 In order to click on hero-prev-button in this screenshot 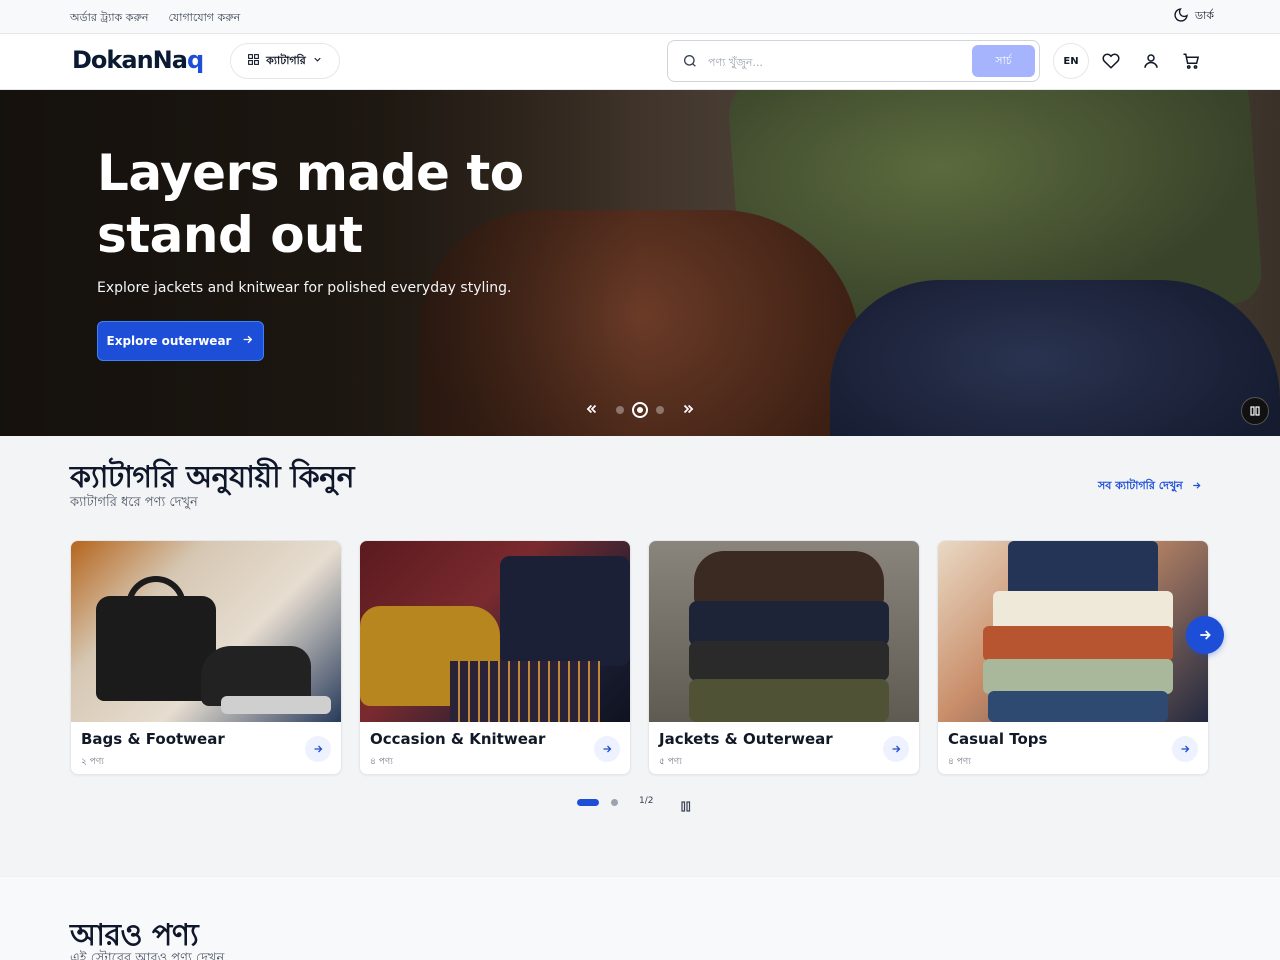, I will do `click(592, 409)`.